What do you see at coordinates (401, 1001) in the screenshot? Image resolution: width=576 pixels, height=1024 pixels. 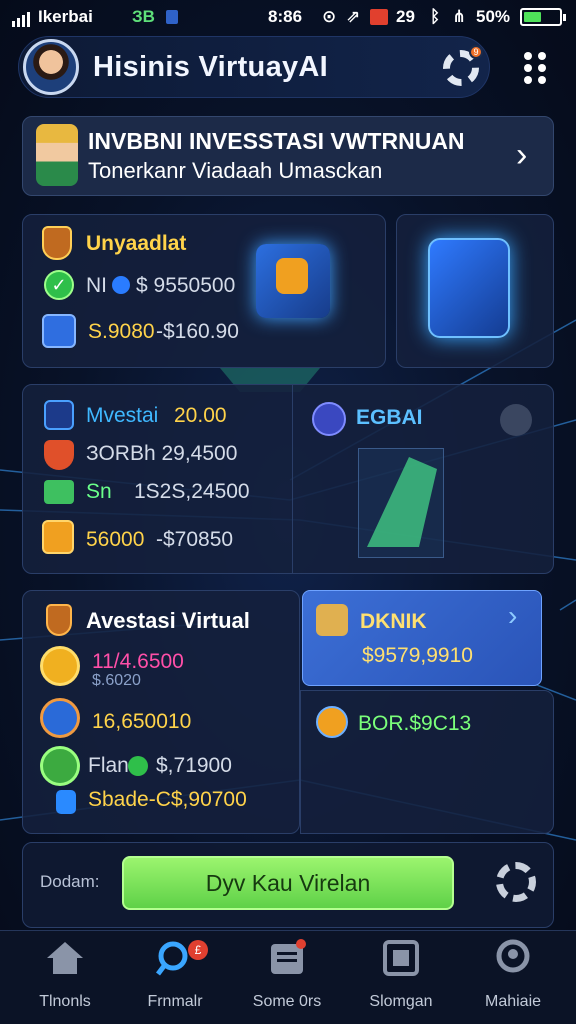 I see `tab-scan-label: Slomgan` at bounding box center [401, 1001].